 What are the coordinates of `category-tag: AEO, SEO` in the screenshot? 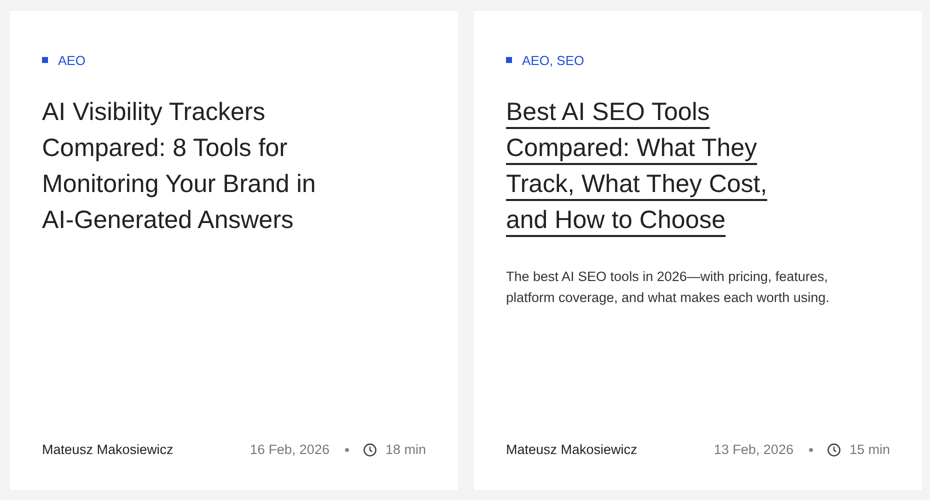 It's located at (553, 60).